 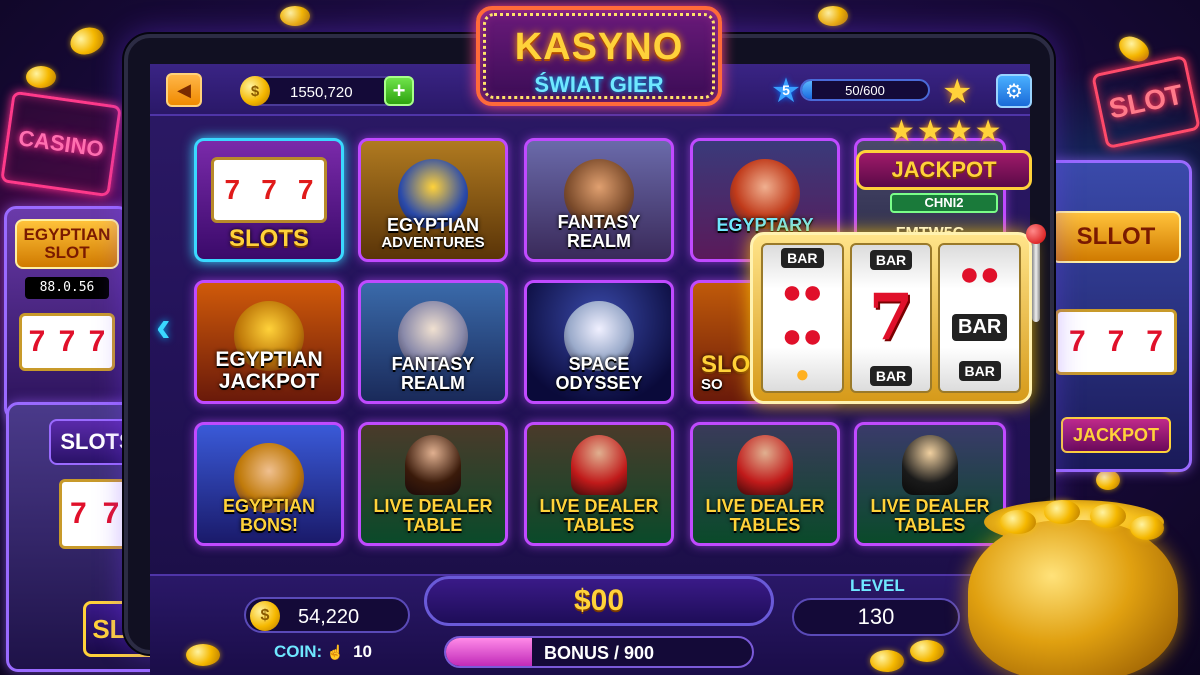 What do you see at coordinates (599, 222) in the screenshot?
I see `game-title-line1: FANTASY` at bounding box center [599, 222].